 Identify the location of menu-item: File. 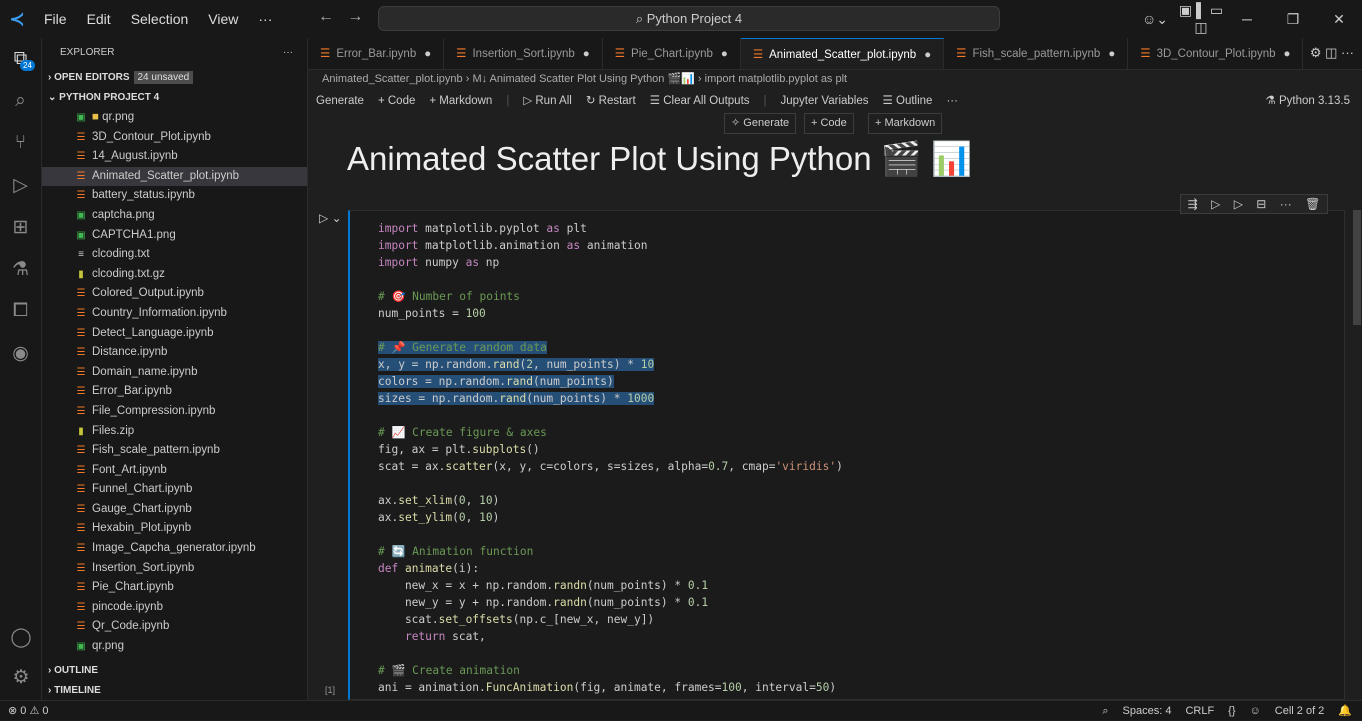
(55, 19).